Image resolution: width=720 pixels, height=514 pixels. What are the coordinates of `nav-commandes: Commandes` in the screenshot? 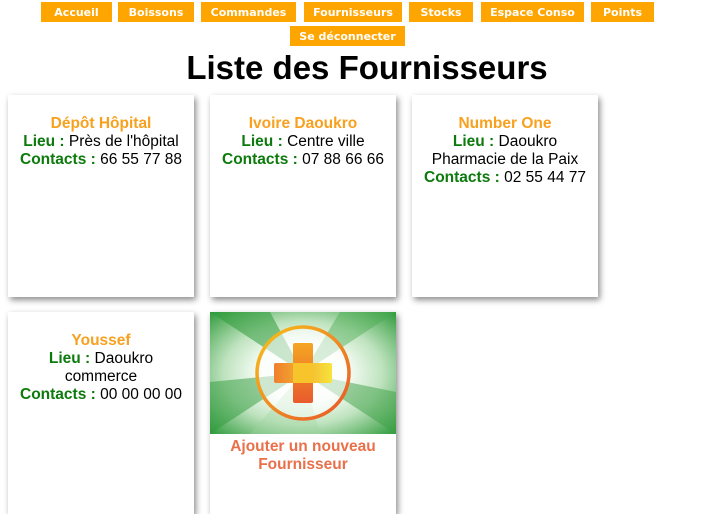 It's located at (248, 12).